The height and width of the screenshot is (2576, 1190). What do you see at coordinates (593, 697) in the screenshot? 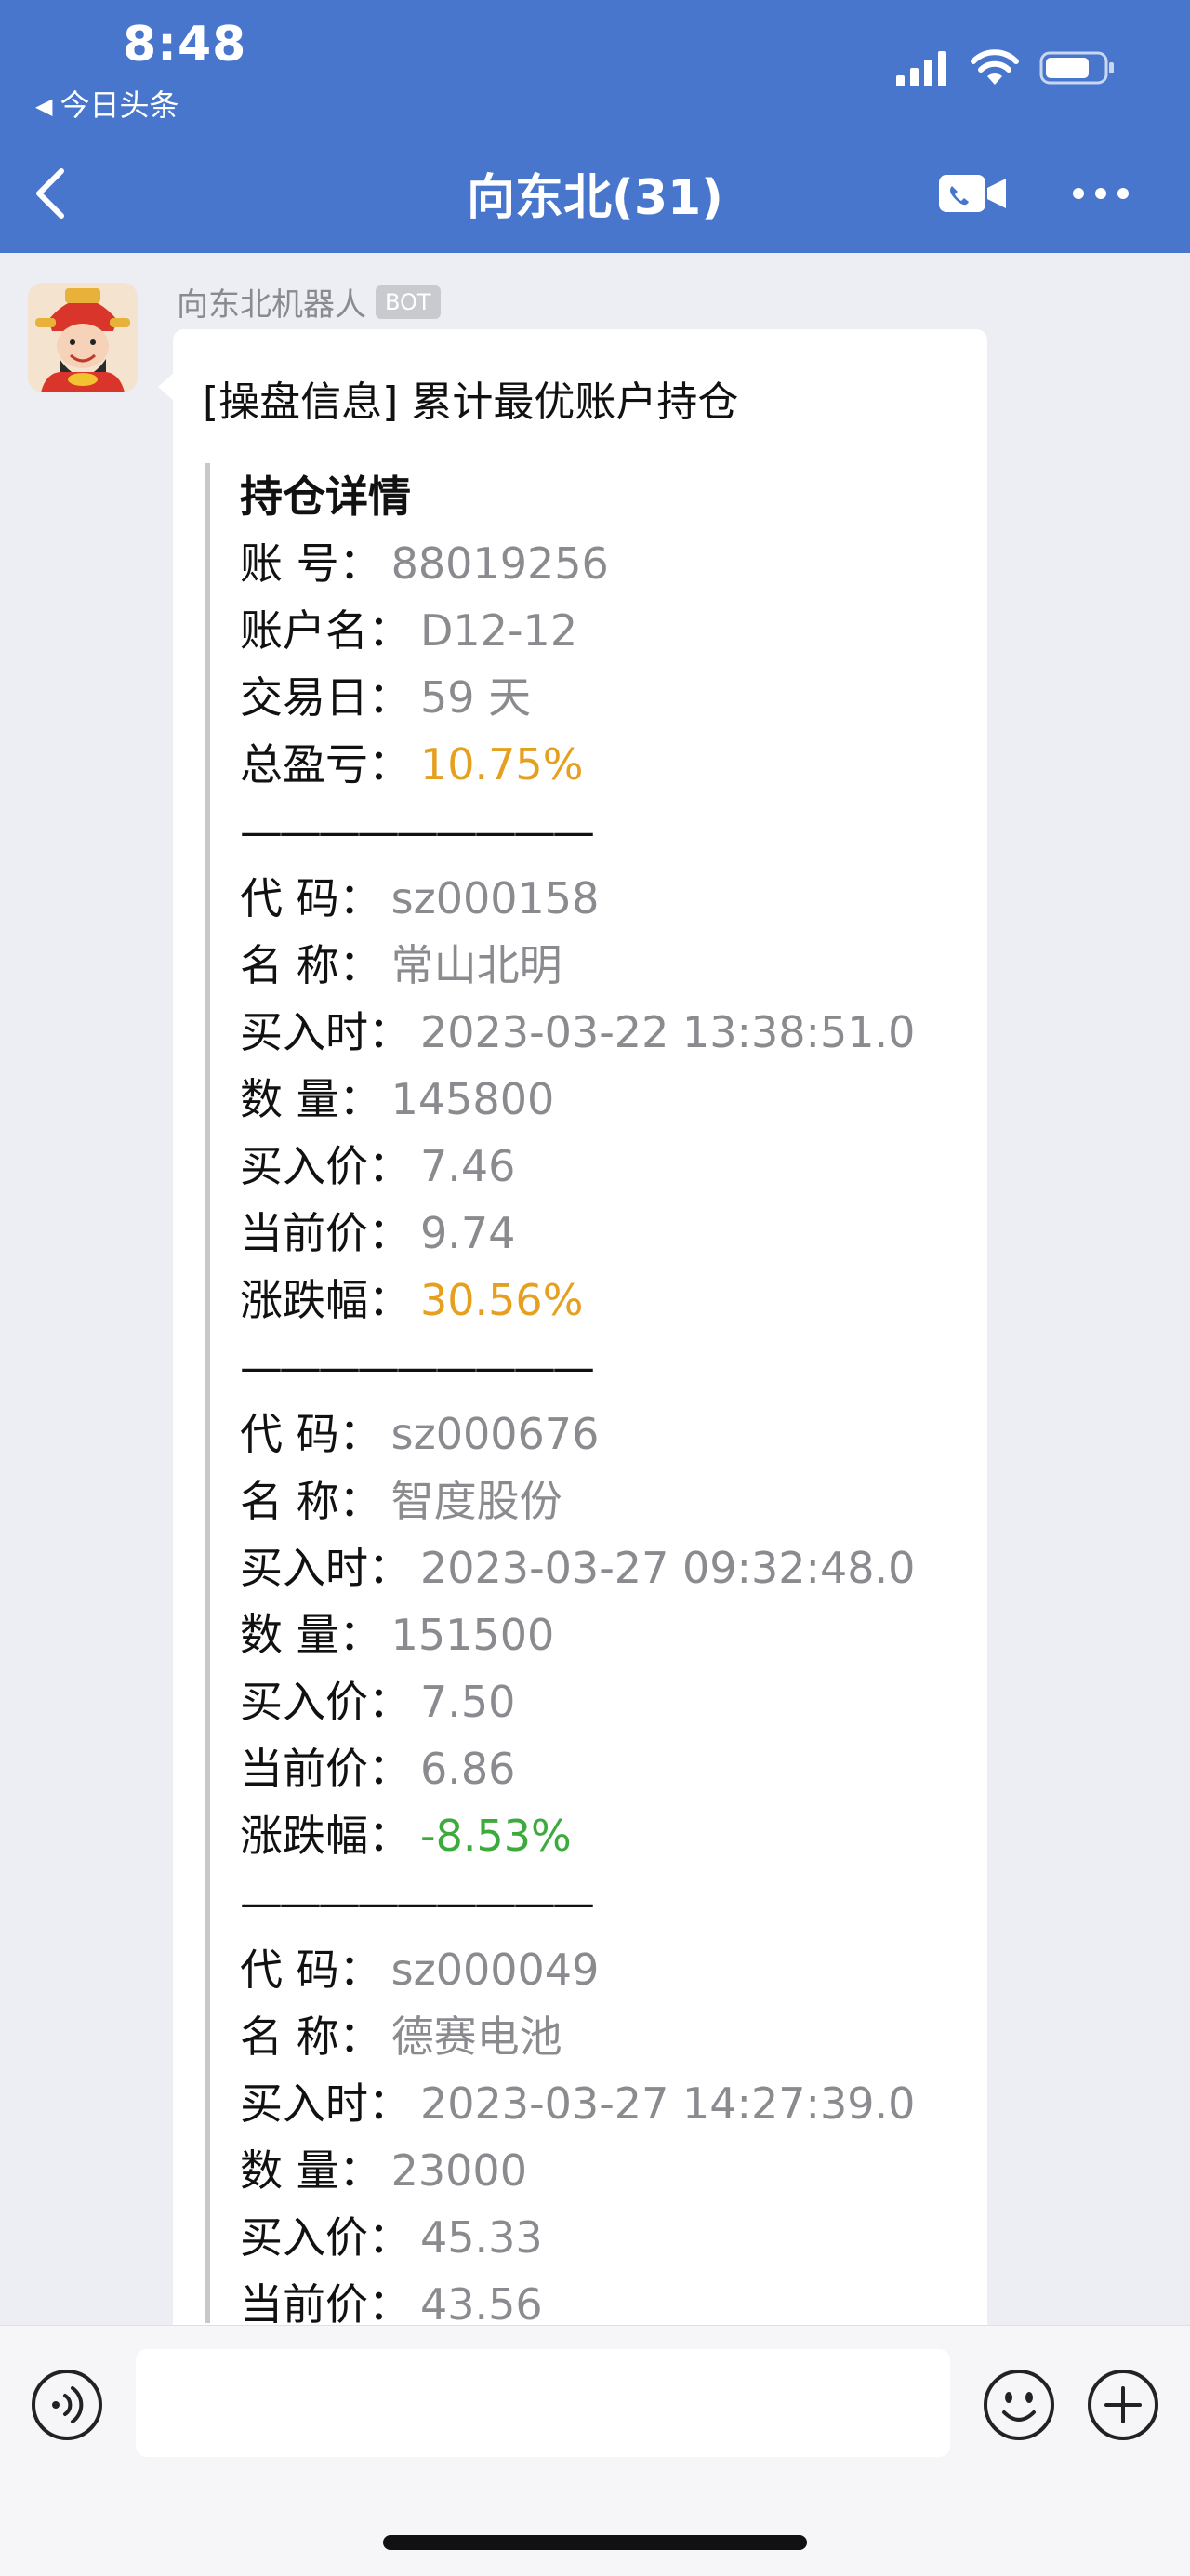
I see `trade-days-row: 交易日： 59 天` at bounding box center [593, 697].